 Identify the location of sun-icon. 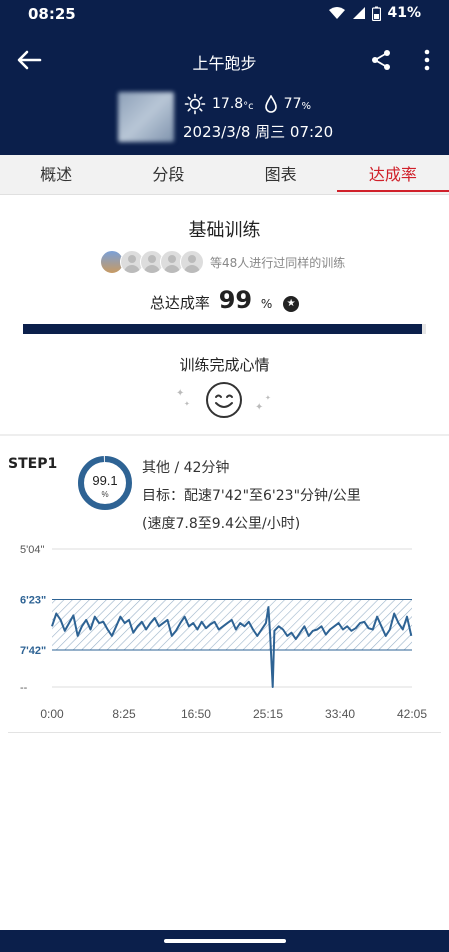
(195, 104).